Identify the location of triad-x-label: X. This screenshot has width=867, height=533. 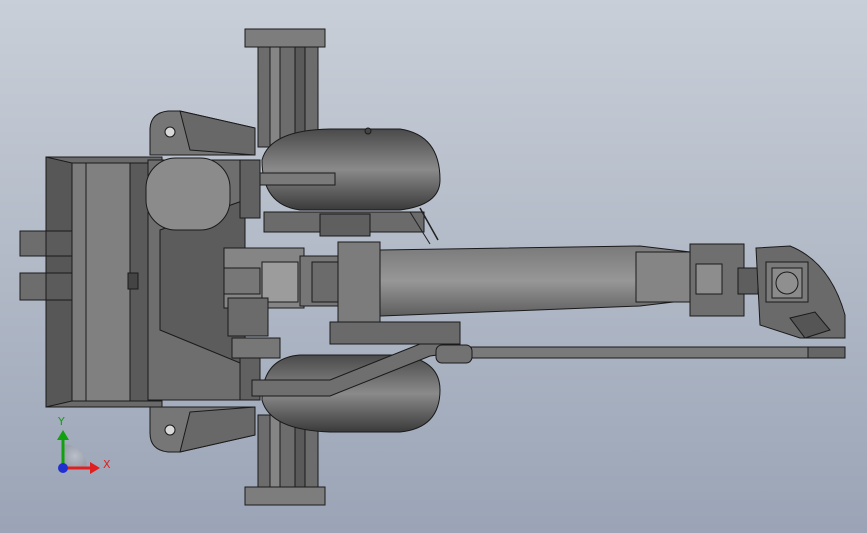
(107, 464).